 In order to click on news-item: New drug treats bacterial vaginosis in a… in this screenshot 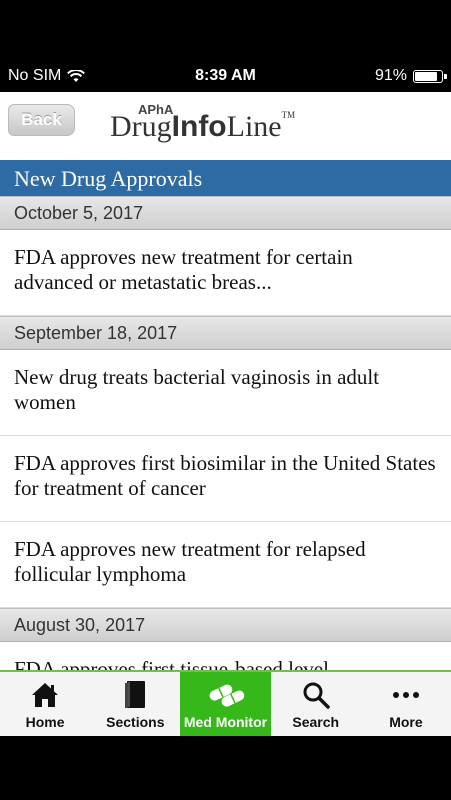, I will do `click(225, 393)`.